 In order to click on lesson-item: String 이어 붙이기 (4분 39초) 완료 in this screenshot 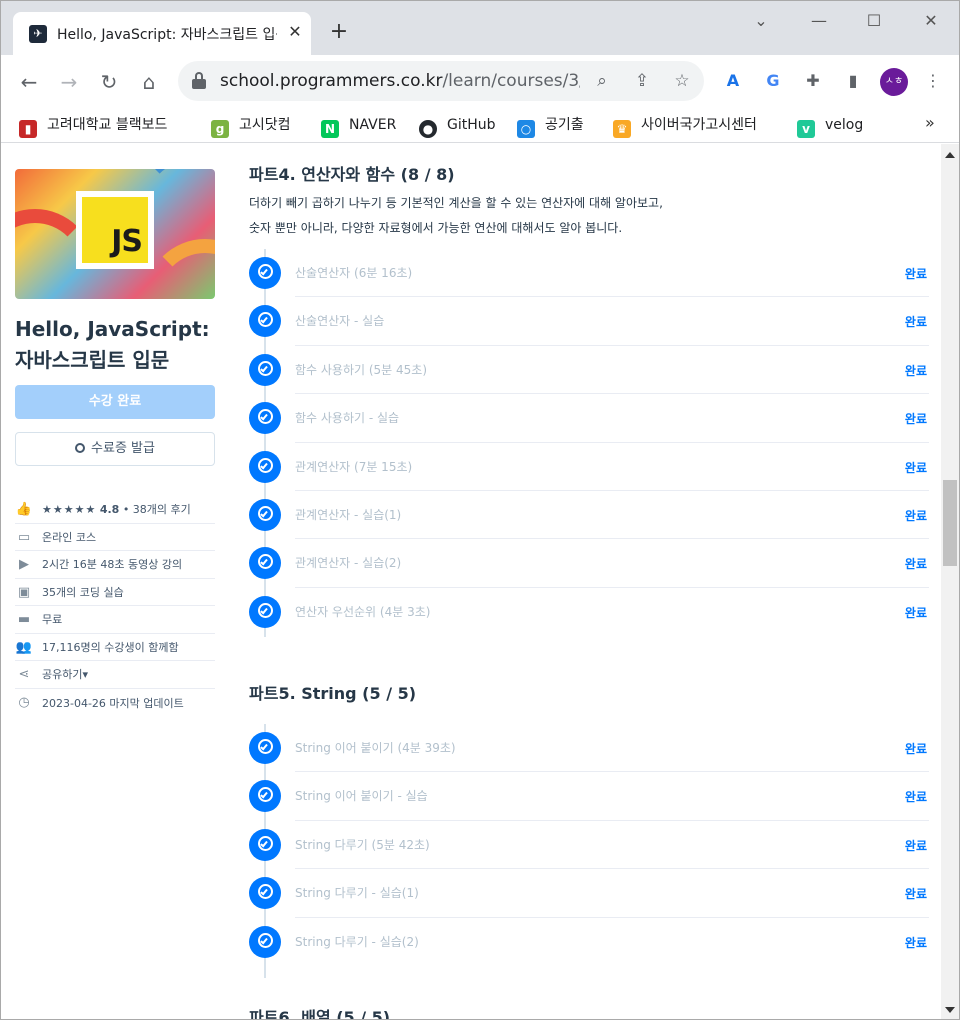, I will do `click(589, 748)`.